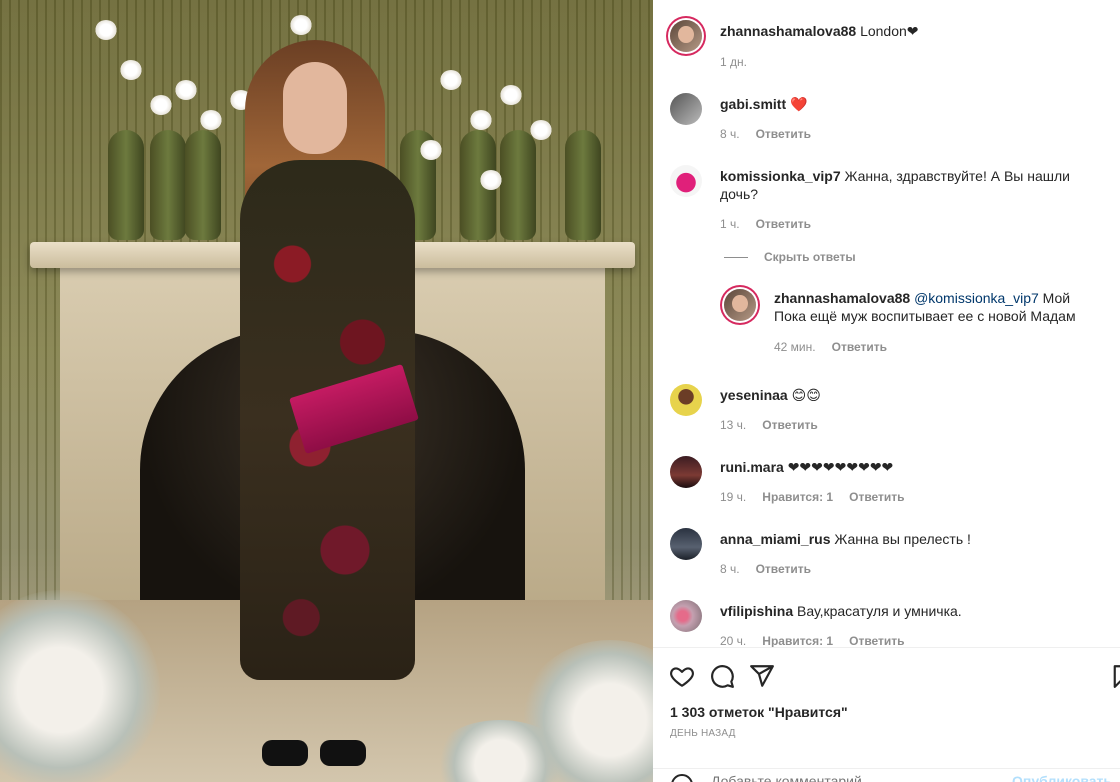  Describe the element at coordinates (840, 467) in the screenshot. I see `comment-text: ❤❤❤❤❤❤❤❤❤` at that location.